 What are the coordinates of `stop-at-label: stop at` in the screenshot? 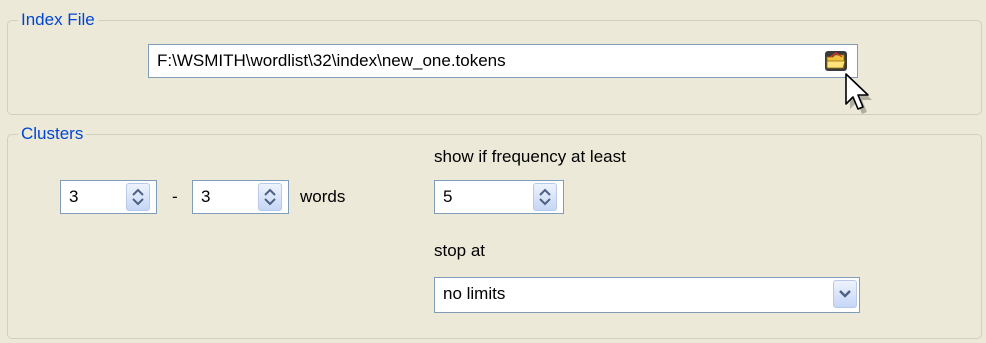 It's located at (460, 250).